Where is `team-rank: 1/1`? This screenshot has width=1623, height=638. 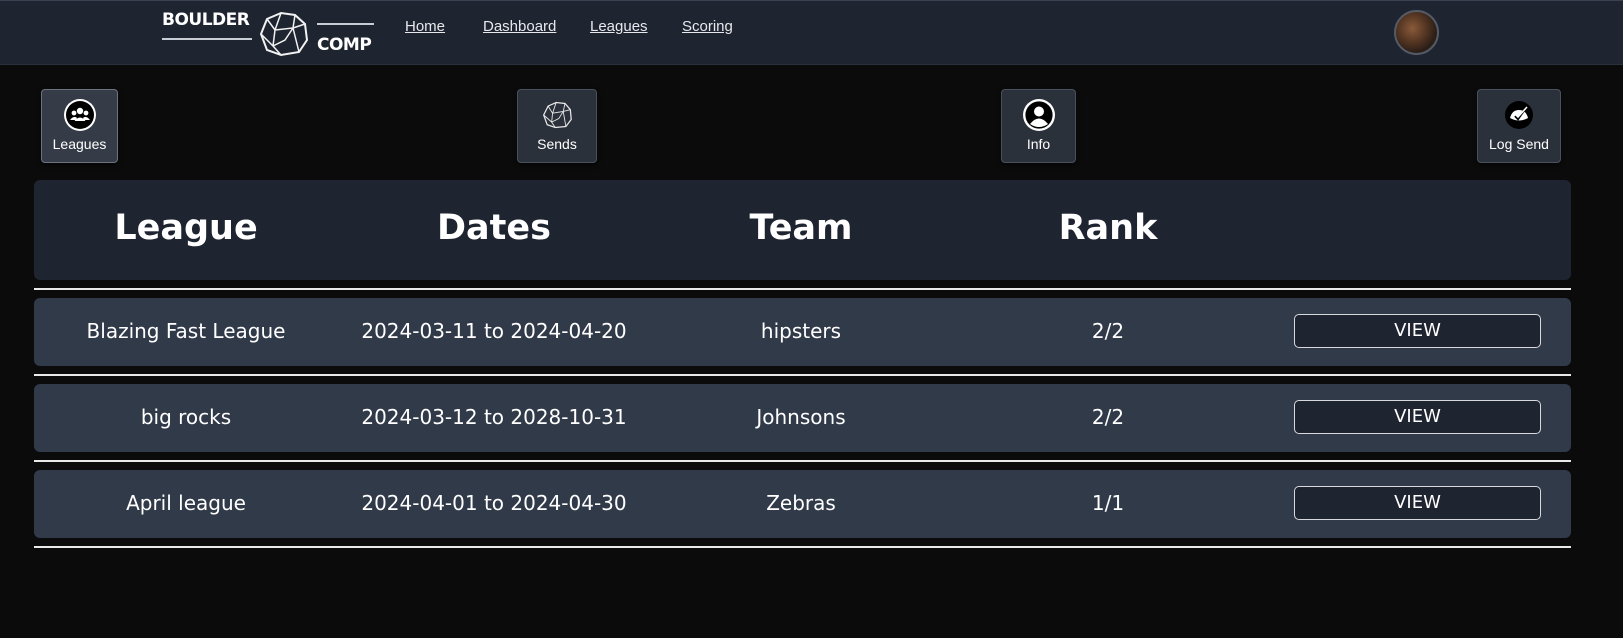 team-rank: 1/1 is located at coordinates (1108, 503).